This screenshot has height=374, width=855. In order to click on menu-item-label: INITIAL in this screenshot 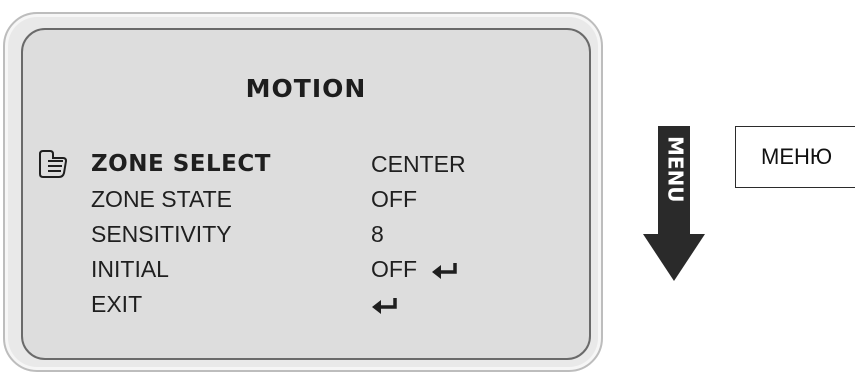, I will do `click(130, 269)`.